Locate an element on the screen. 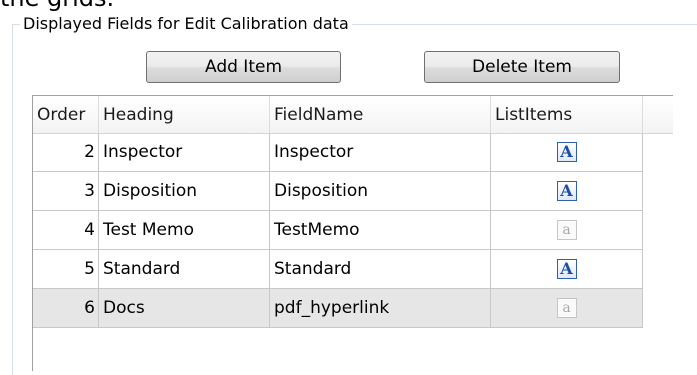 This screenshot has height=375, width=697. table-row: 5 Standard Standard A is located at coordinates (353, 269).